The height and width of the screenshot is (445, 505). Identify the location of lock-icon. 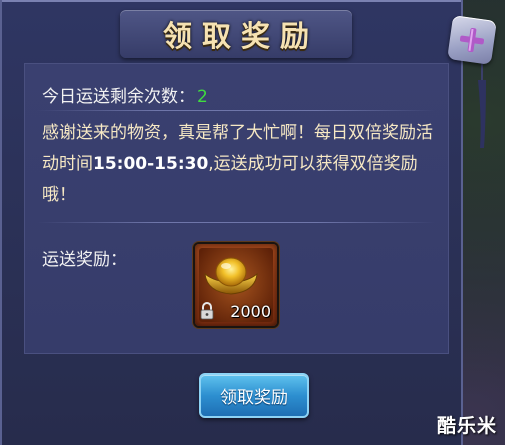
(207, 311).